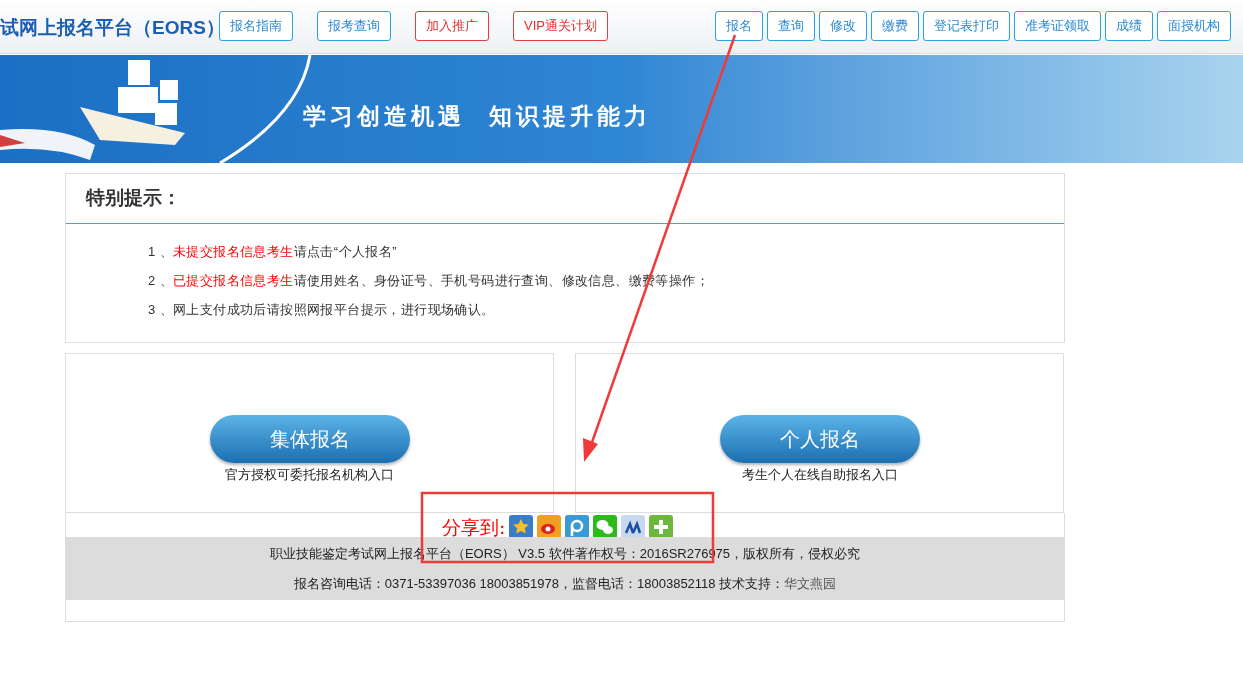 This screenshot has width=1243, height=698. Describe the element at coordinates (1057, 26) in the screenshot. I see `nav-link: 准考证领取` at that location.